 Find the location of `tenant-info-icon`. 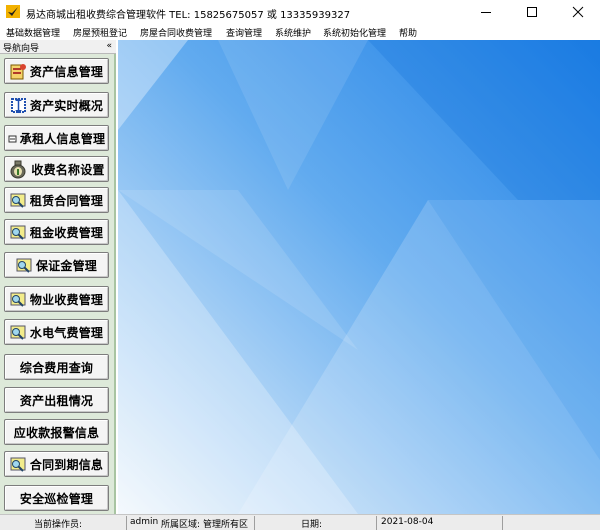

tenant-info-icon is located at coordinates (12, 138).